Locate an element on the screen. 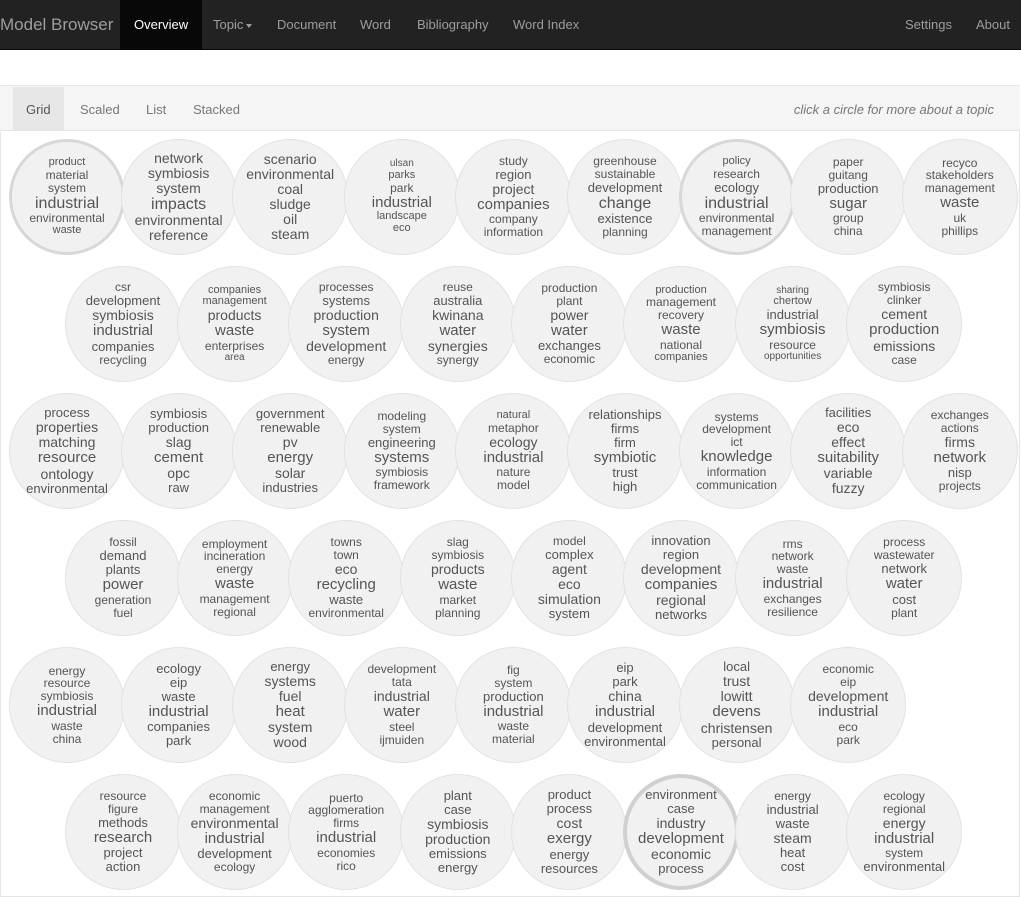 The height and width of the screenshot is (897, 1021). nav-overview: Overview is located at coordinates (161, 24).